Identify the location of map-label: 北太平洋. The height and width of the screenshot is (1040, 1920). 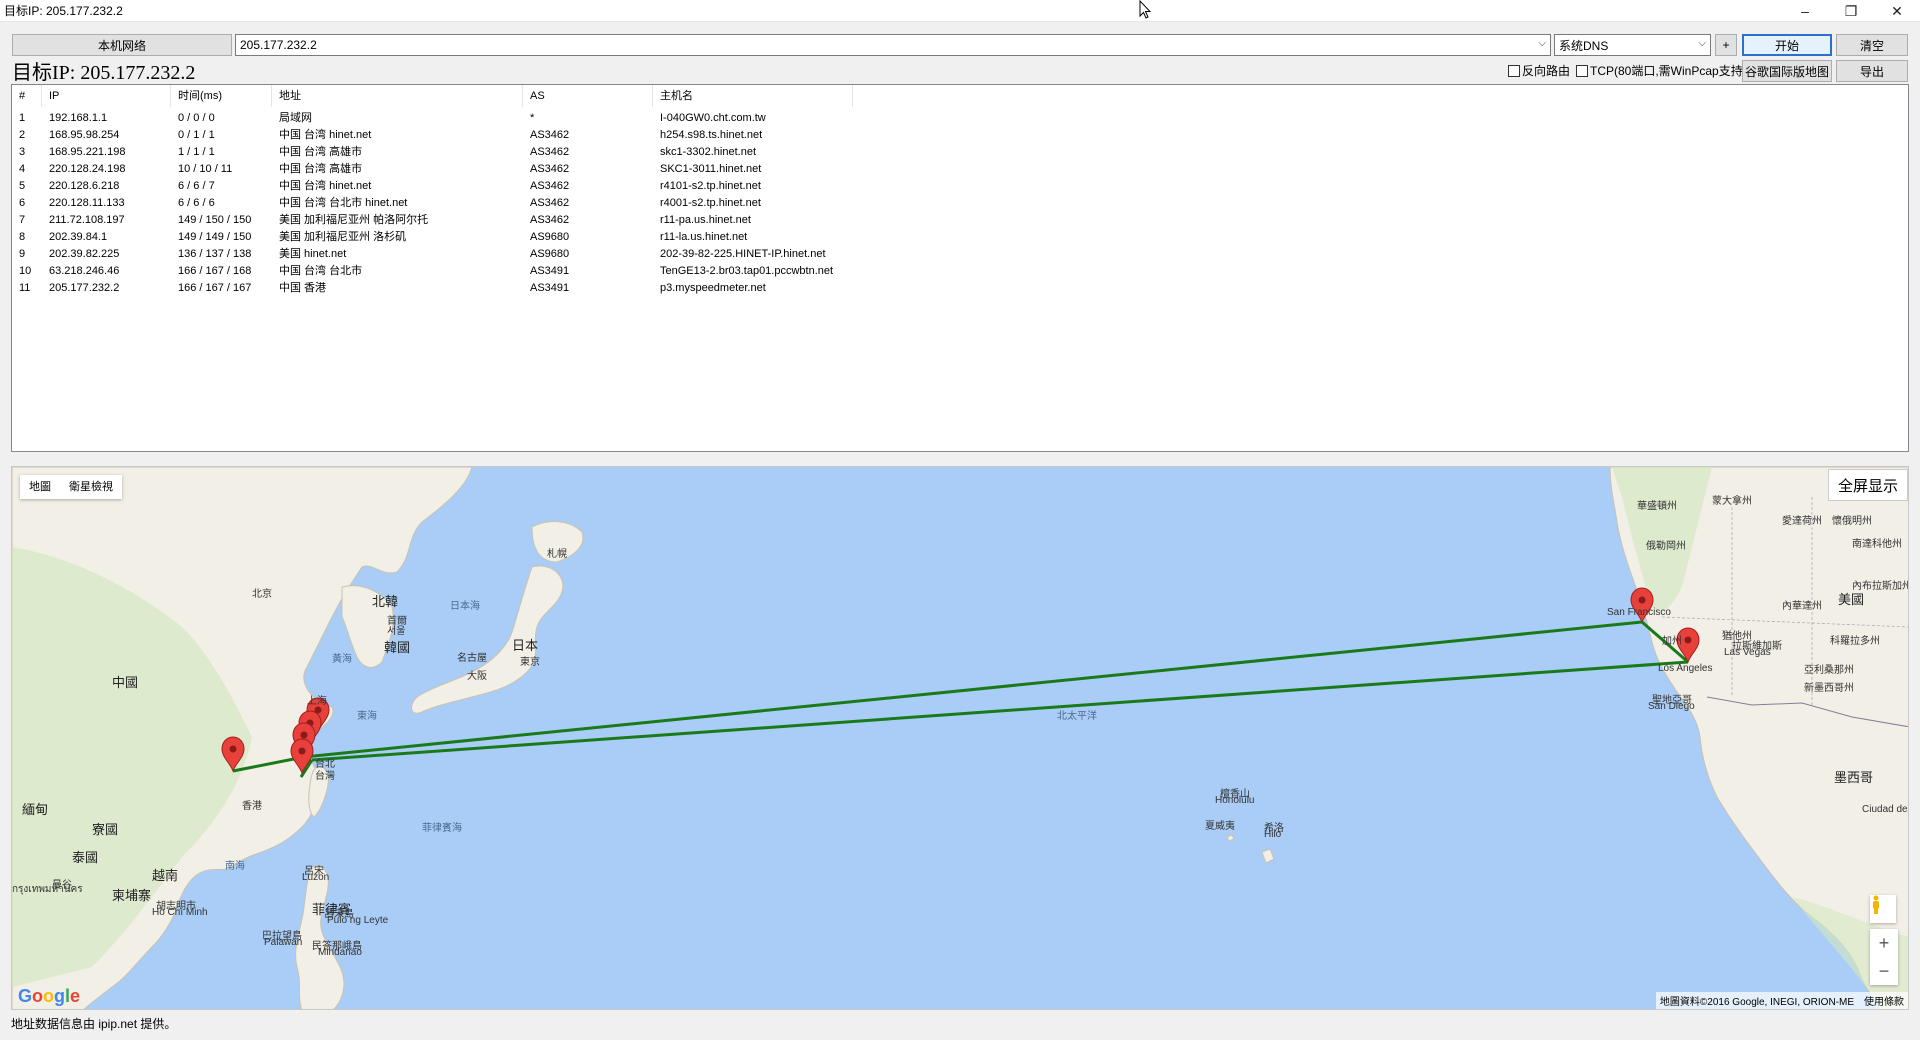
(1077, 716).